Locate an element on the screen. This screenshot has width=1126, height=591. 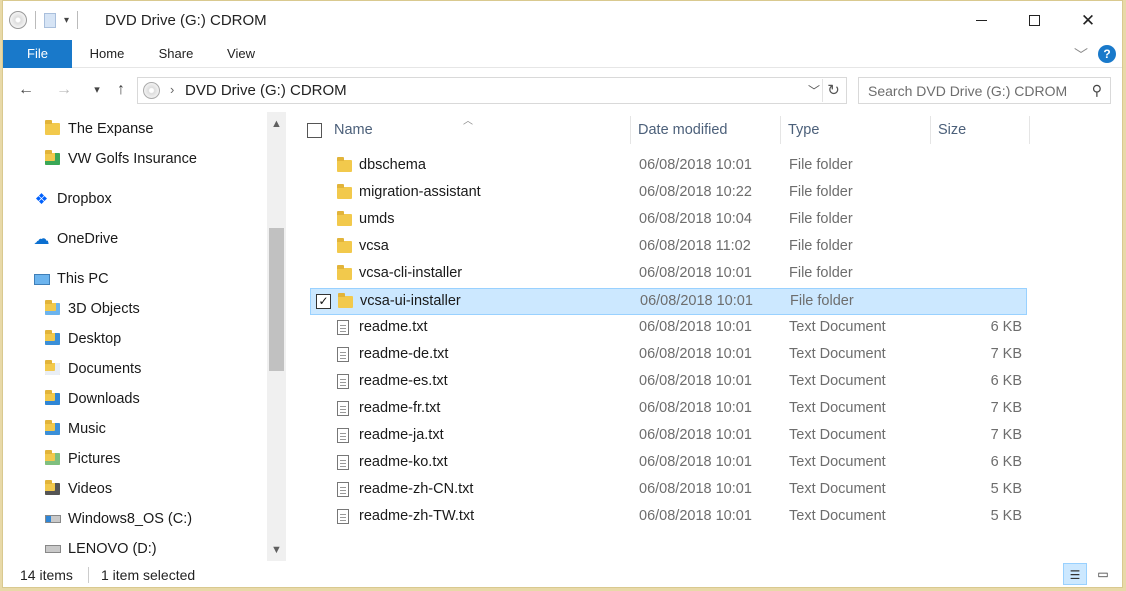
breadcrumb-chevron-icon: › is located at coordinates (172, 89).